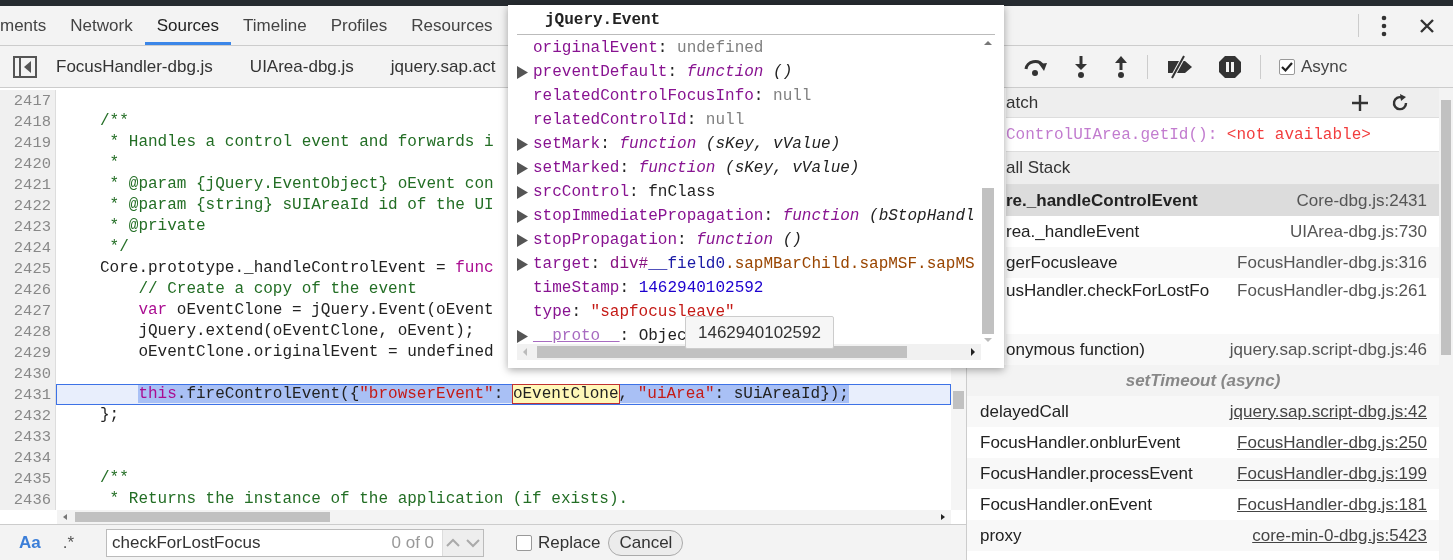  Describe the element at coordinates (68, 542) in the screenshot. I see `regex-toggle: .*` at that location.